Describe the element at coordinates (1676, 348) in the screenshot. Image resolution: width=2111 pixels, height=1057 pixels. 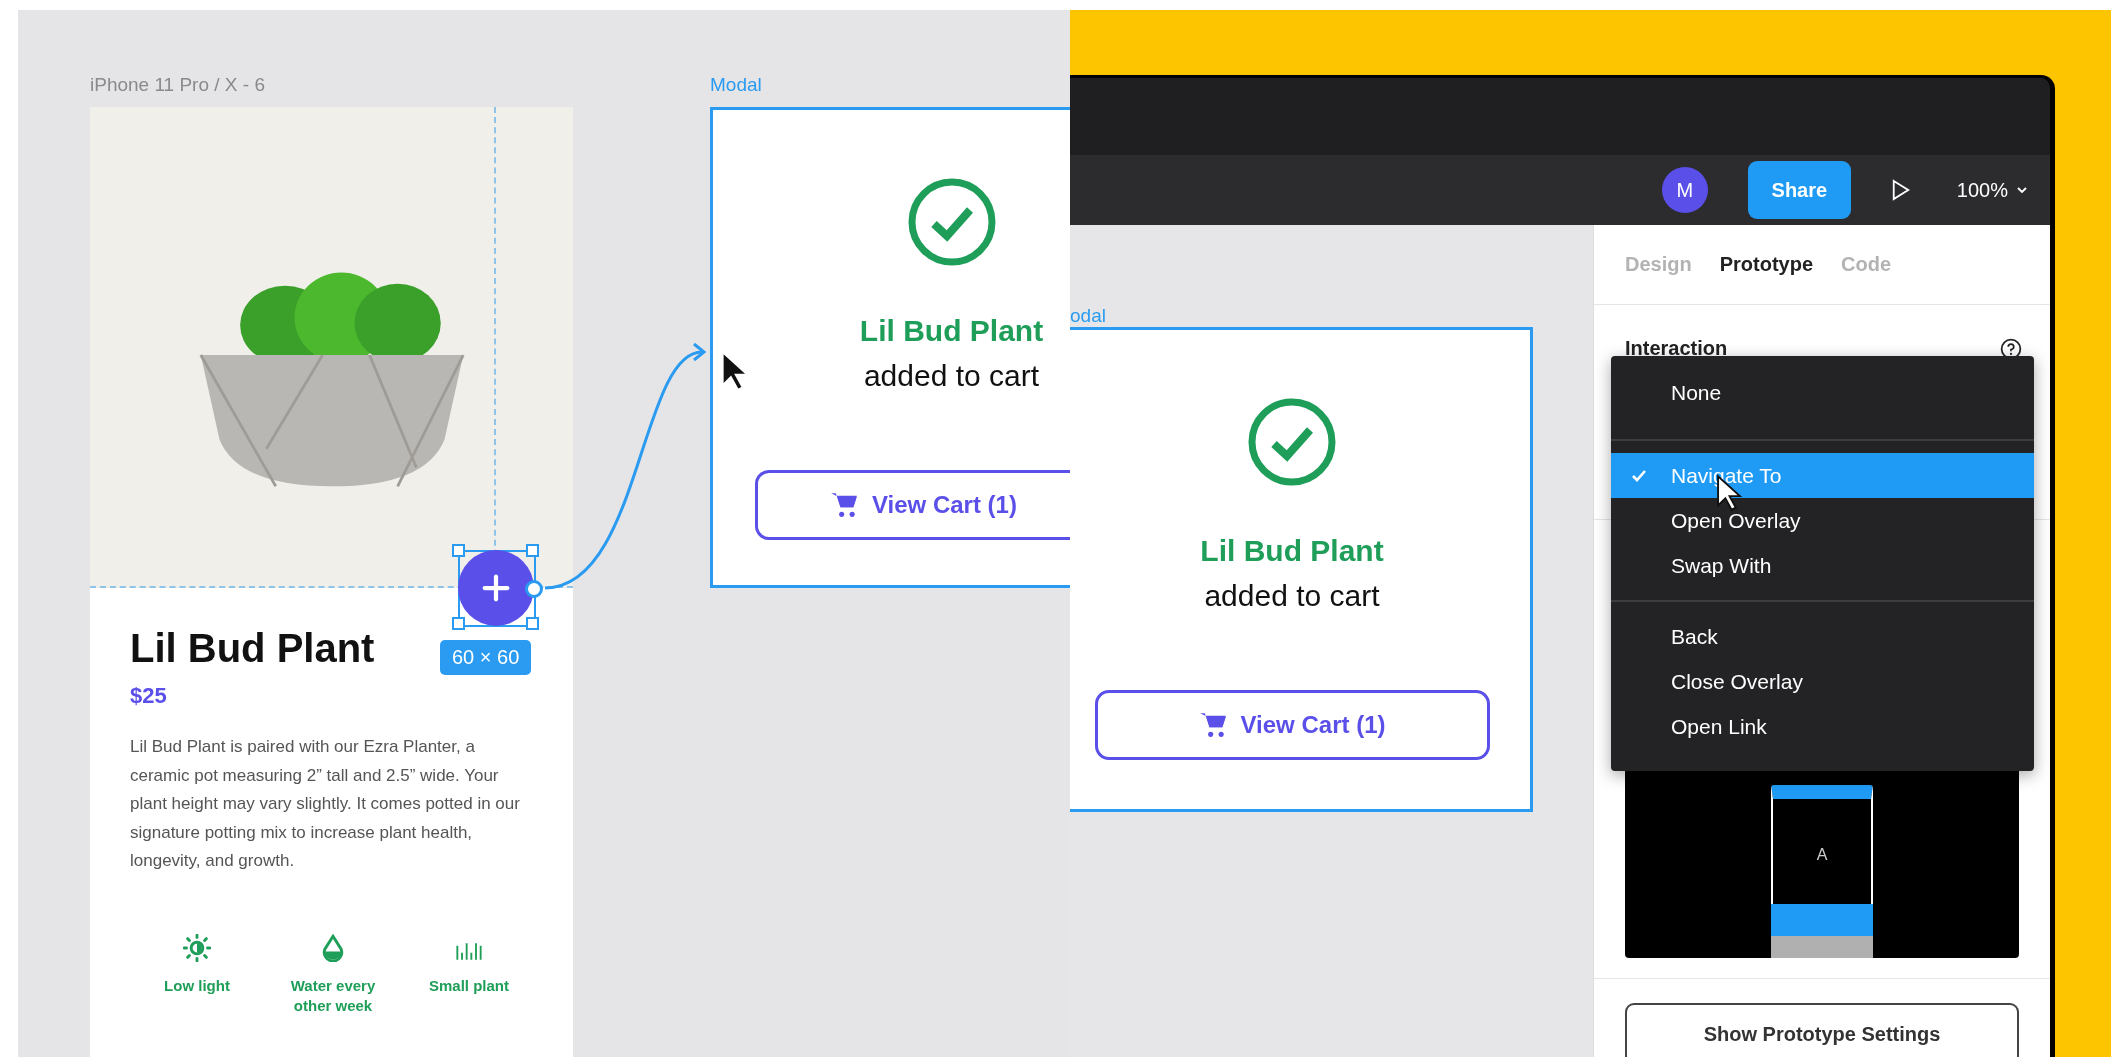
I see `section-title: Interaction` at that location.